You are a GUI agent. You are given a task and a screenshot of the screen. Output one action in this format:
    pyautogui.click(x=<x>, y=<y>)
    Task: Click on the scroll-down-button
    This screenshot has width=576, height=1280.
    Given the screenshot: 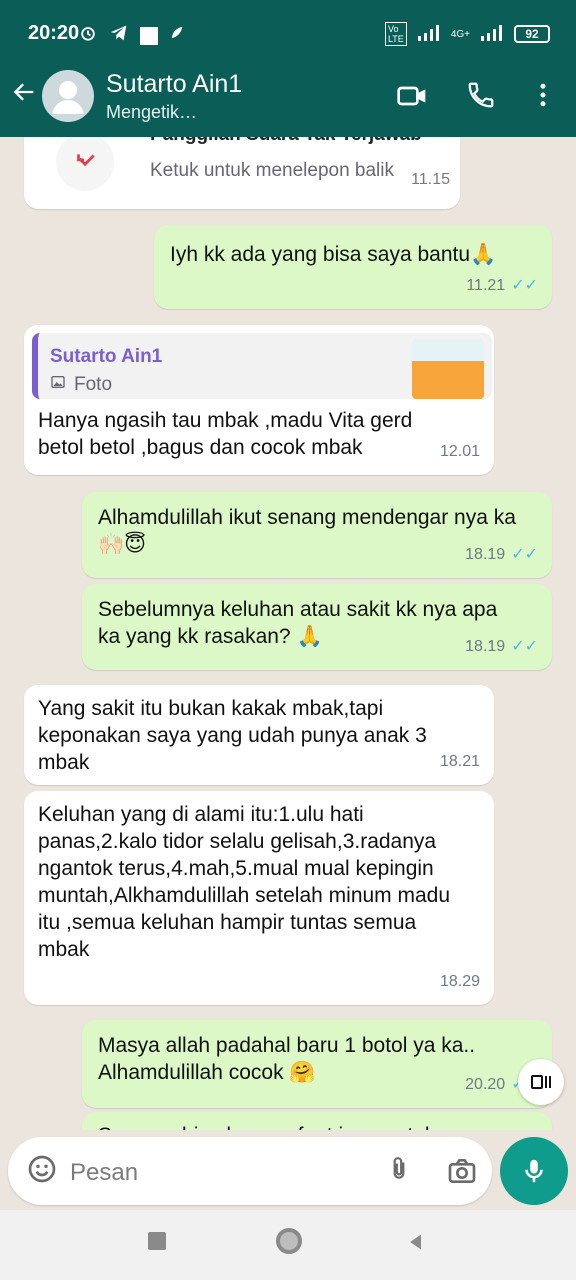 What is the action you would take?
    pyautogui.click(x=541, y=1082)
    